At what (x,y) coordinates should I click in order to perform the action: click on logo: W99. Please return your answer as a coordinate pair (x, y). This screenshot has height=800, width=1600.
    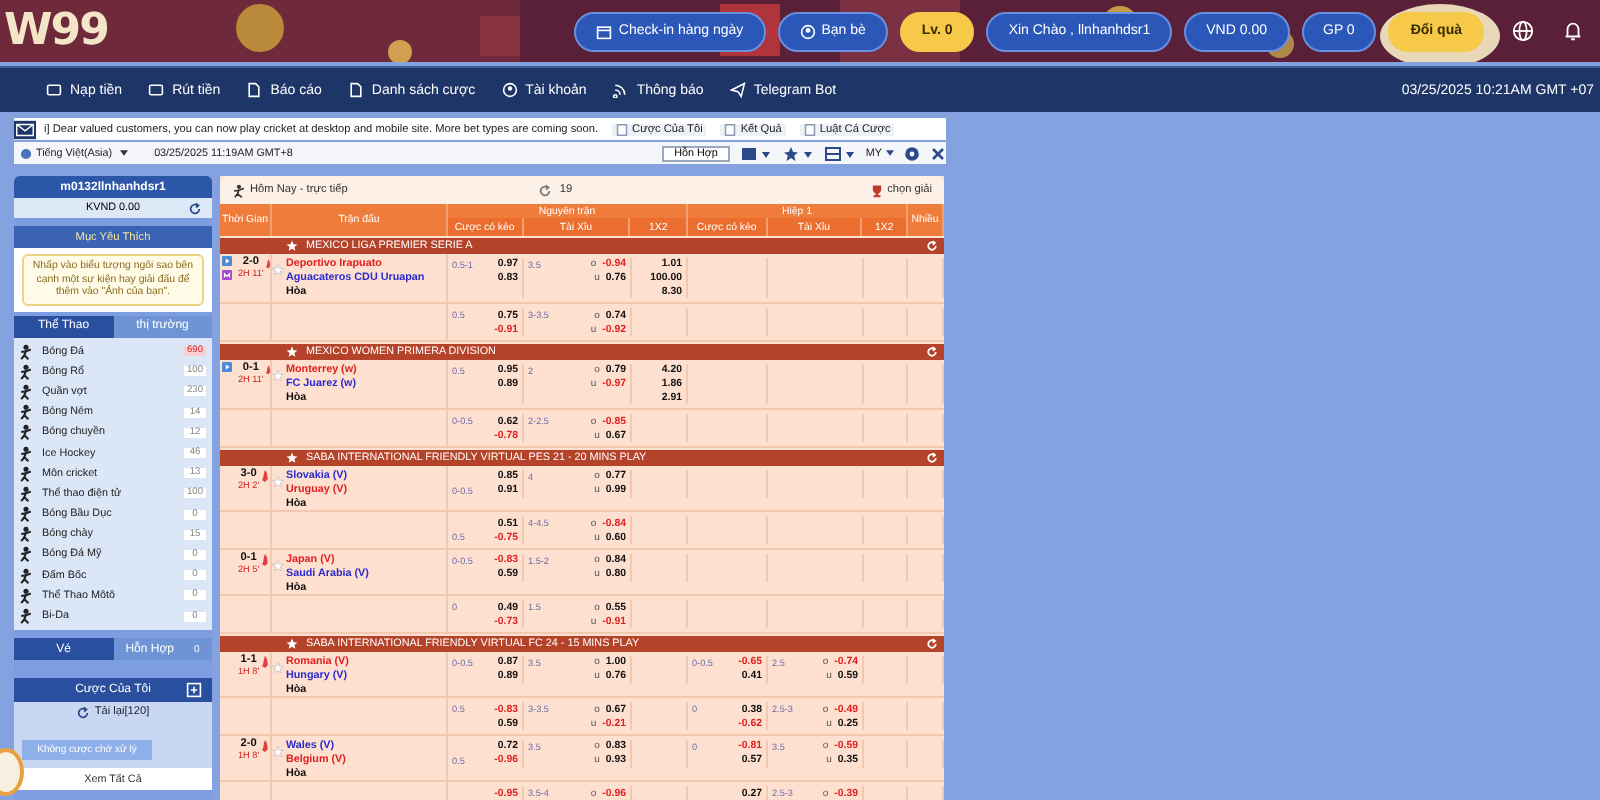
    Looking at the image, I should click on (56, 31).